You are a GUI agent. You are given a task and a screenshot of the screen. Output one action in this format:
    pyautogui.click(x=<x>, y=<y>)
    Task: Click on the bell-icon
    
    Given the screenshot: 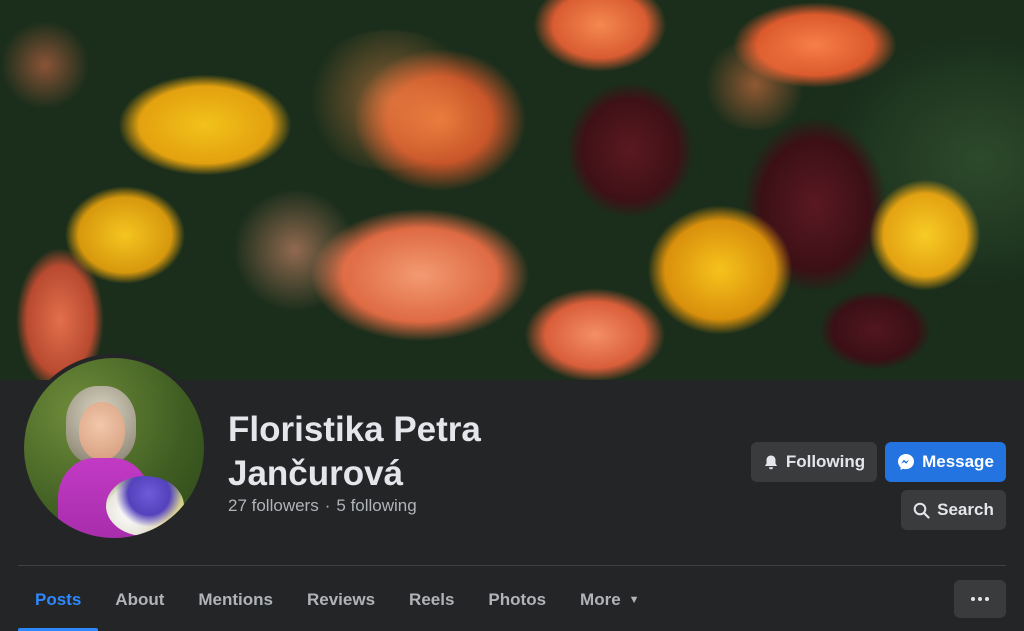 What is the action you would take?
    pyautogui.click(x=771, y=462)
    